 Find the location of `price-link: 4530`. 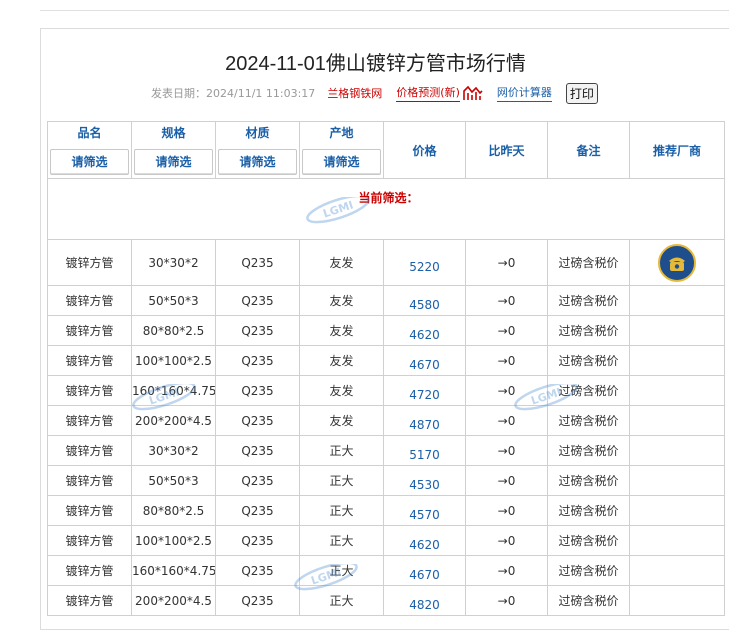

price-link: 4530 is located at coordinates (424, 481).